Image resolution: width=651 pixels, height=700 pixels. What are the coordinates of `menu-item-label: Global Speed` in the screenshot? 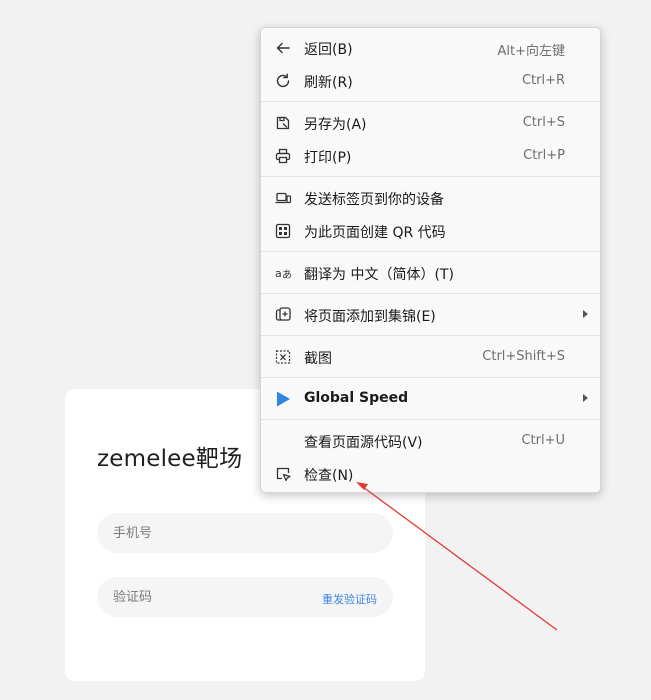 It's located at (356, 398).